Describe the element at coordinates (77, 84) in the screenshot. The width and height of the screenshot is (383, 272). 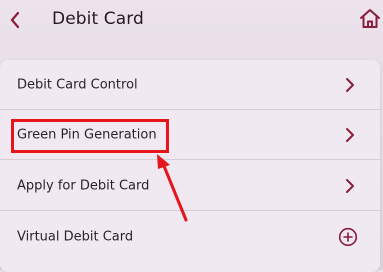
I see `menu-item-label: Debit Card Control` at that location.